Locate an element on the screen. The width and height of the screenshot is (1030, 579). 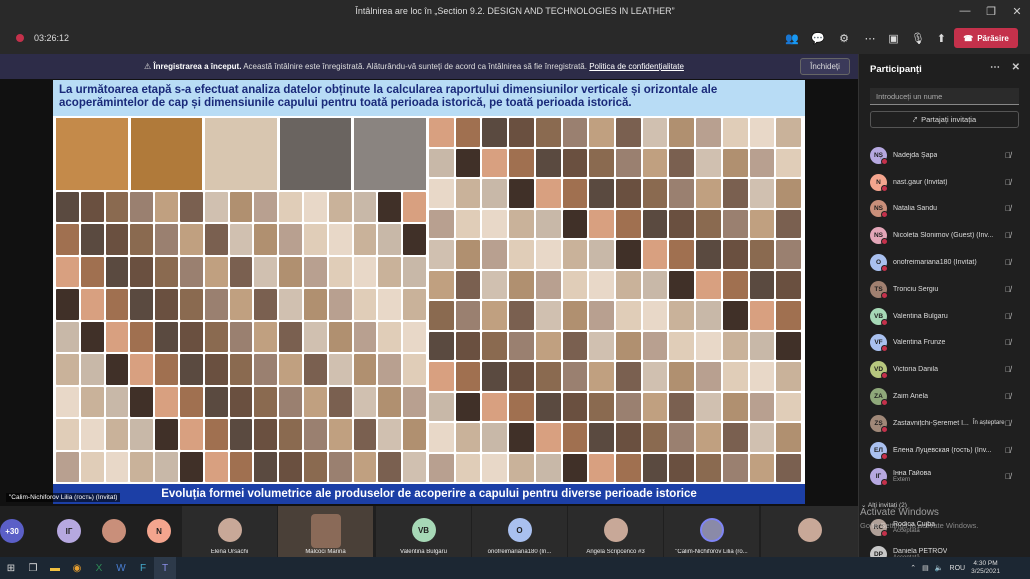
chat-icon: 💬 is located at coordinates (818, 38).